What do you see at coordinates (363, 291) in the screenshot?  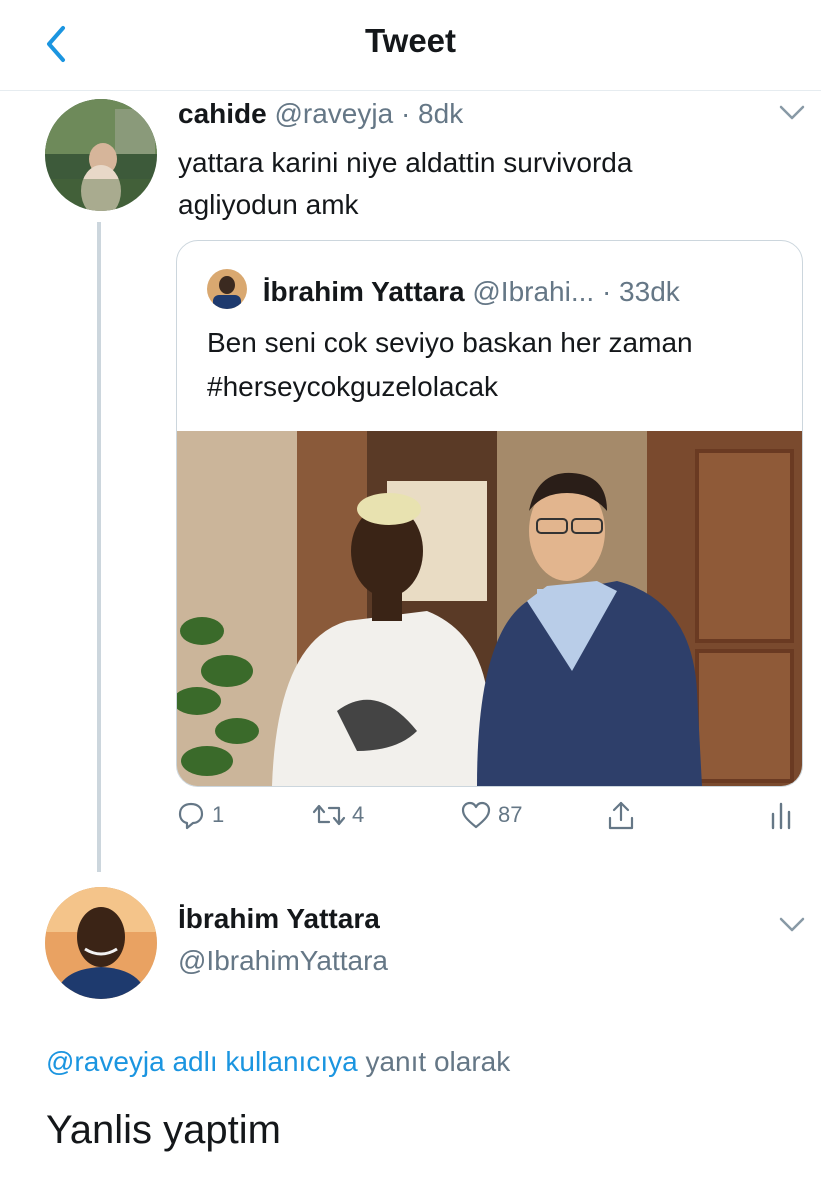 I see `quoted-author-name: İbrahim Yattara` at bounding box center [363, 291].